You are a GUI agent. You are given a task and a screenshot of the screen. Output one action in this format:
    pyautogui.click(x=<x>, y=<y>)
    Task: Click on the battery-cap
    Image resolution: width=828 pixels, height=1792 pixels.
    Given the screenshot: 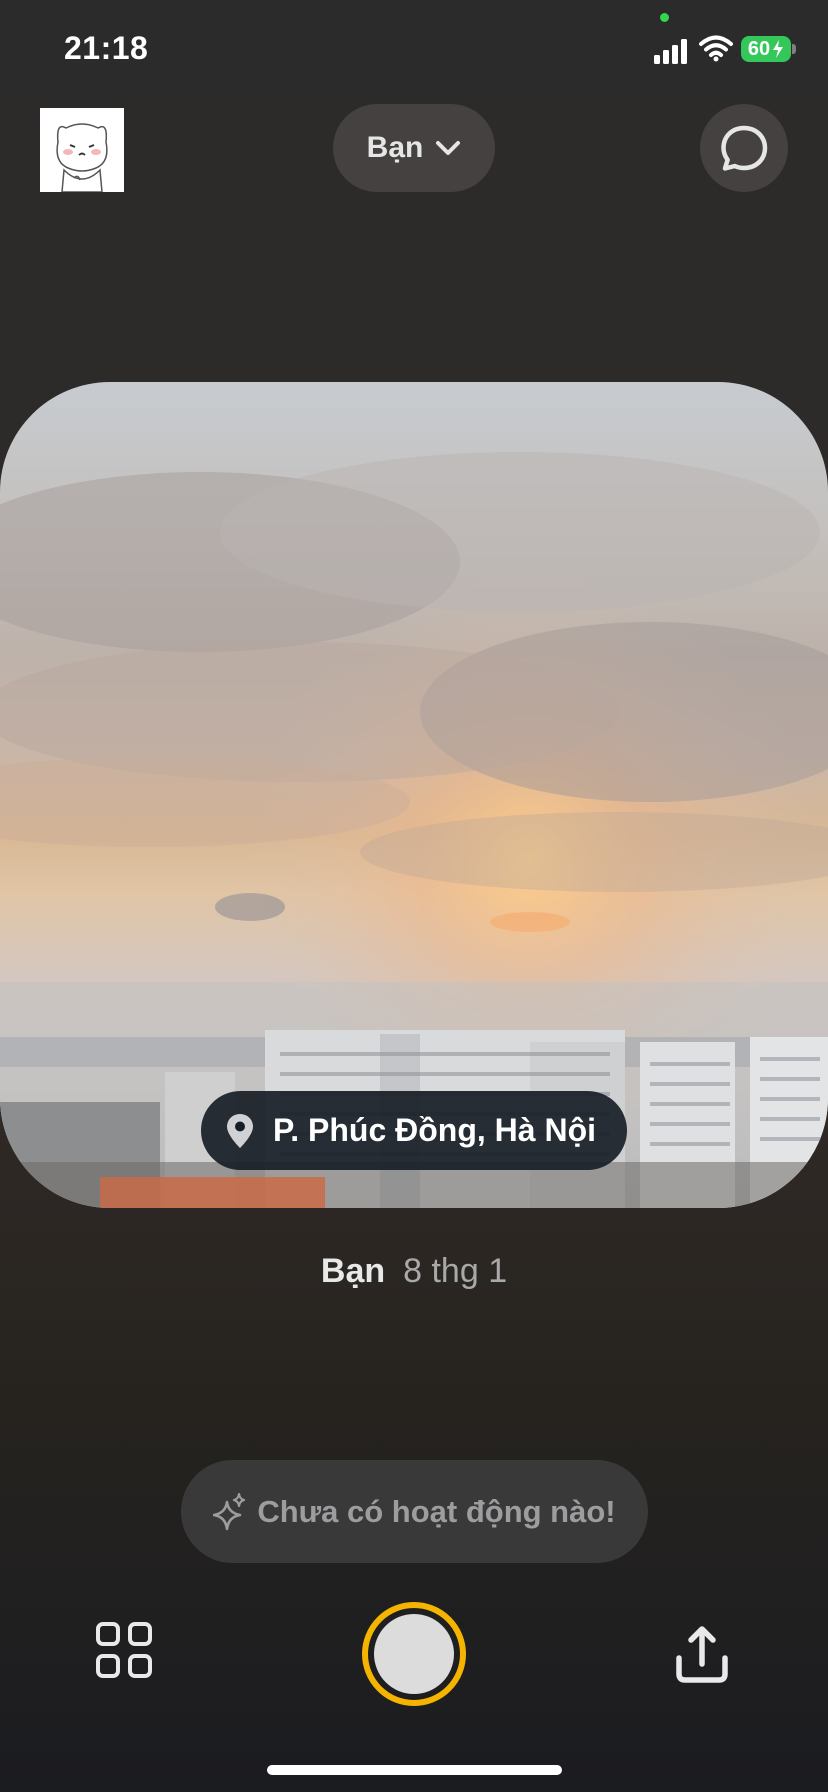 What is the action you would take?
    pyautogui.click(x=794, y=49)
    